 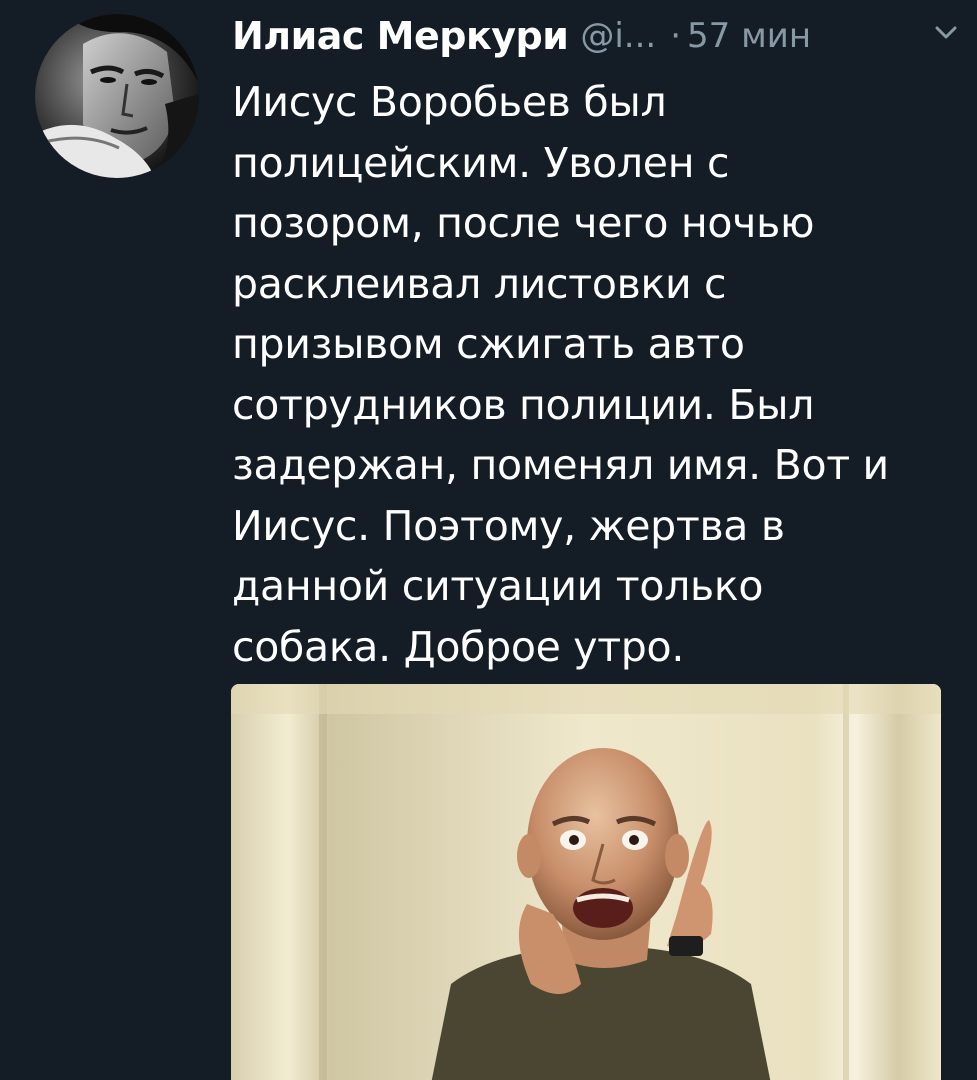 I want to click on tweet-text-line: позором, после чего ночью, so click(x=523, y=223).